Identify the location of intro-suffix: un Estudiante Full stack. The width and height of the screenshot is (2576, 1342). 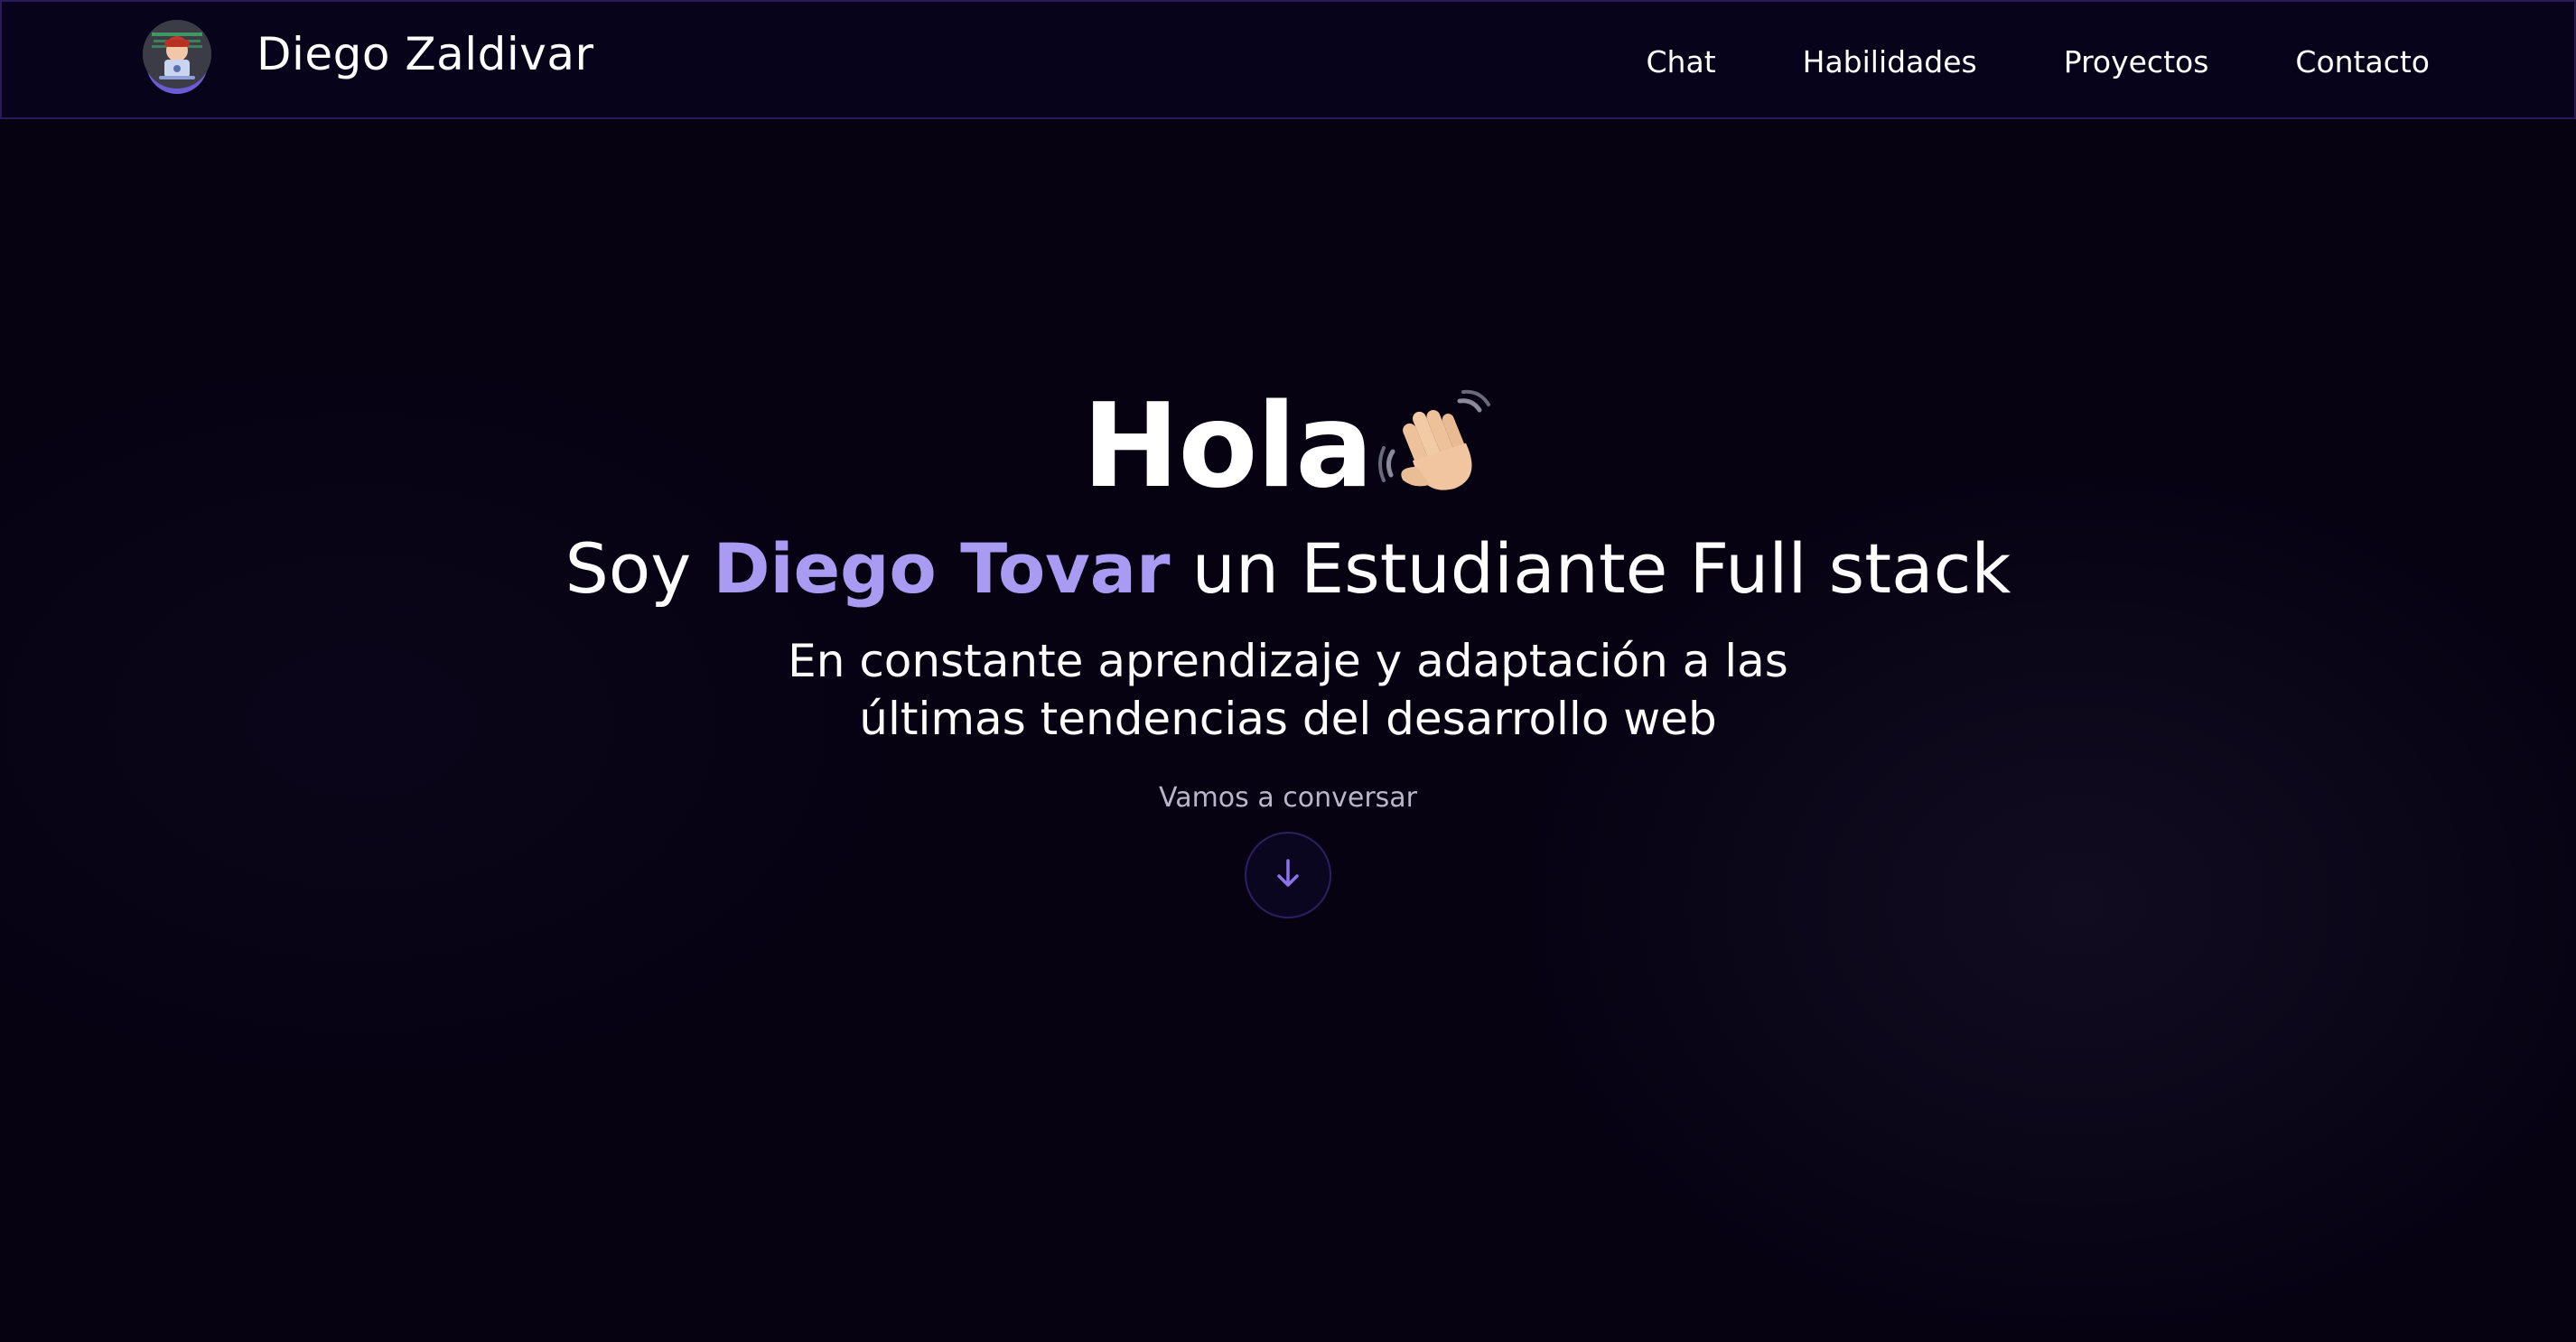
(1601, 568).